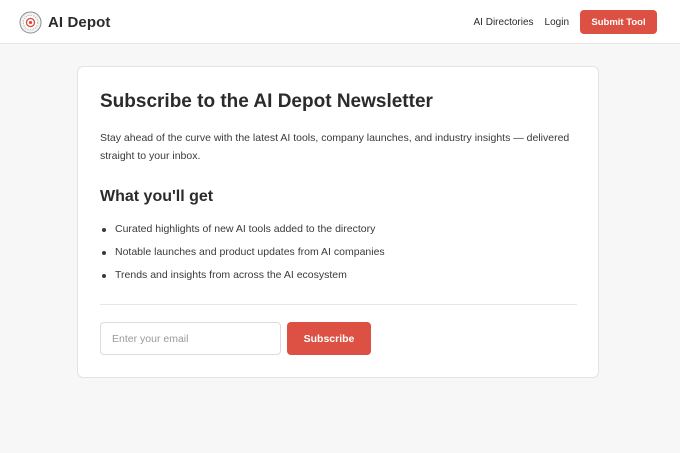 The height and width of the screenshot is (453, 680). I want to click on benefits-heading: What you'll get, so click(157, 196).